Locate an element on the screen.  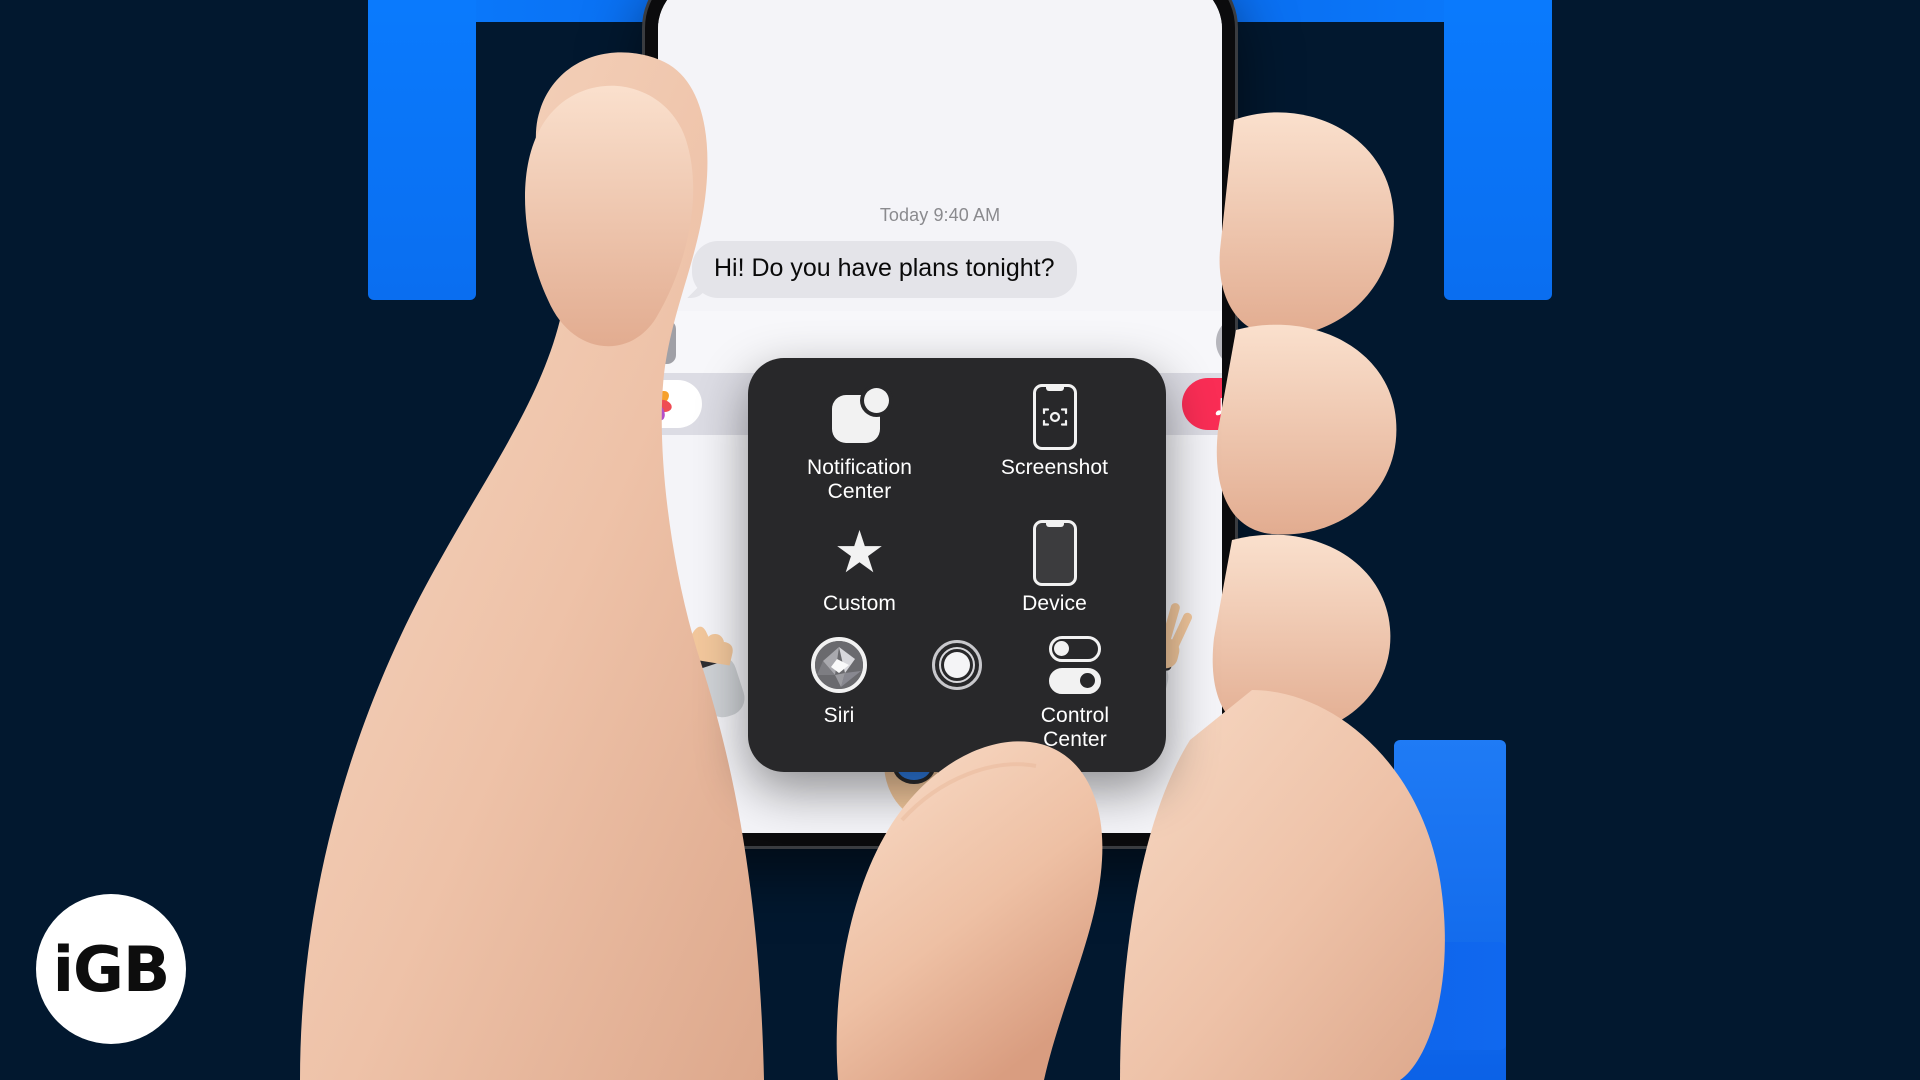
decorative-bracket-top-right is located at coordinates (1387, 150).